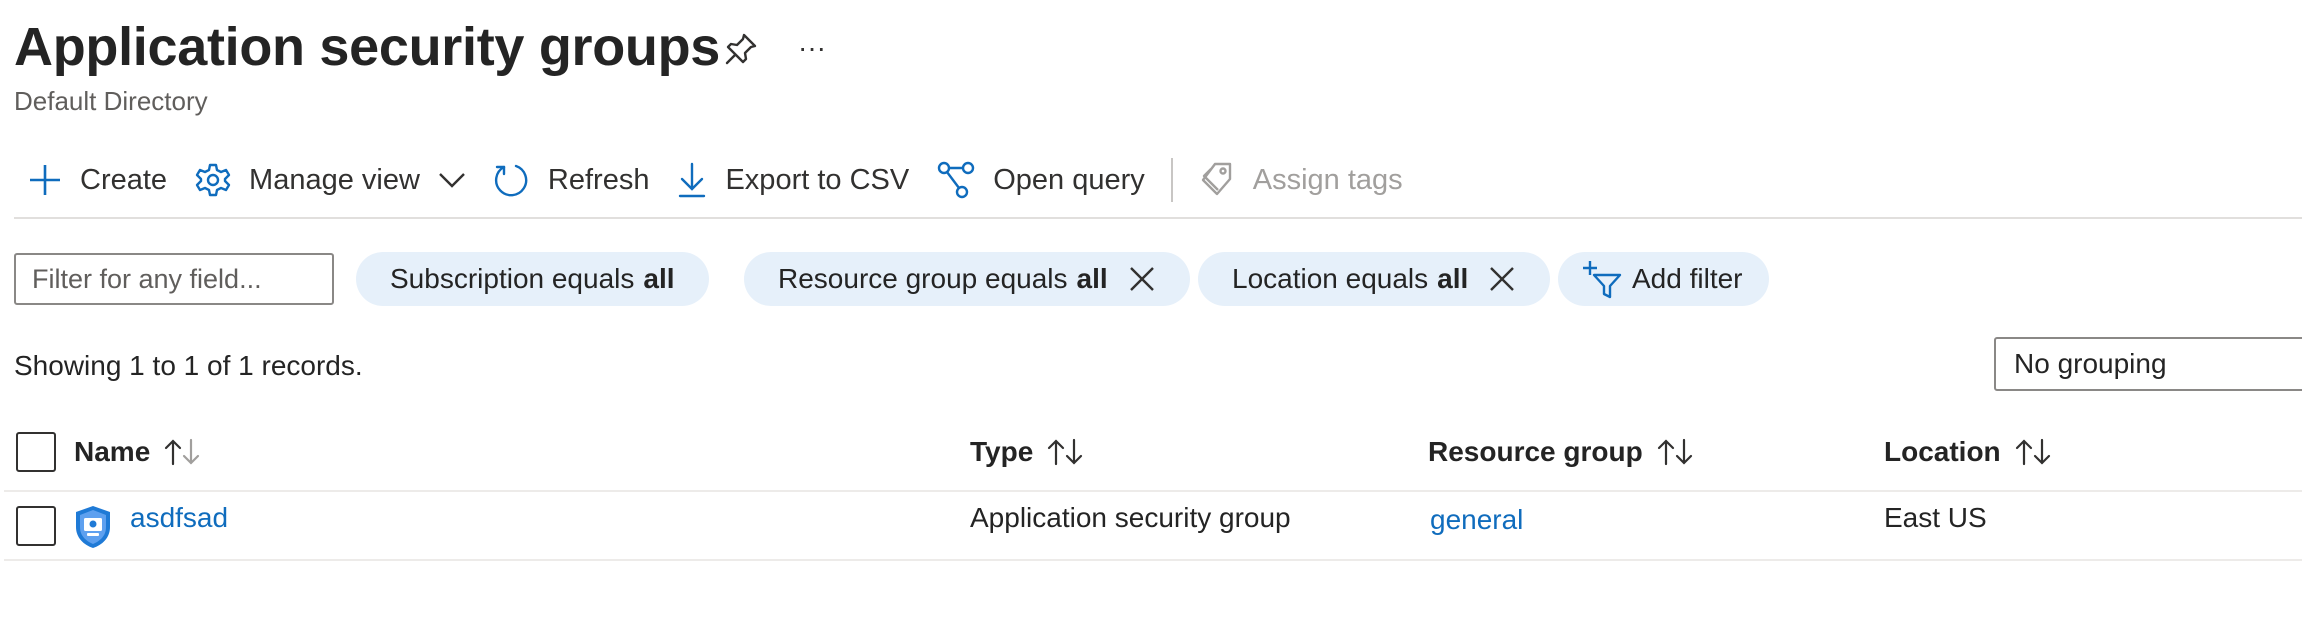 The image size is (2302, 620). I want to click on column-header-resource-group: Resource group, so click(1560, 452).